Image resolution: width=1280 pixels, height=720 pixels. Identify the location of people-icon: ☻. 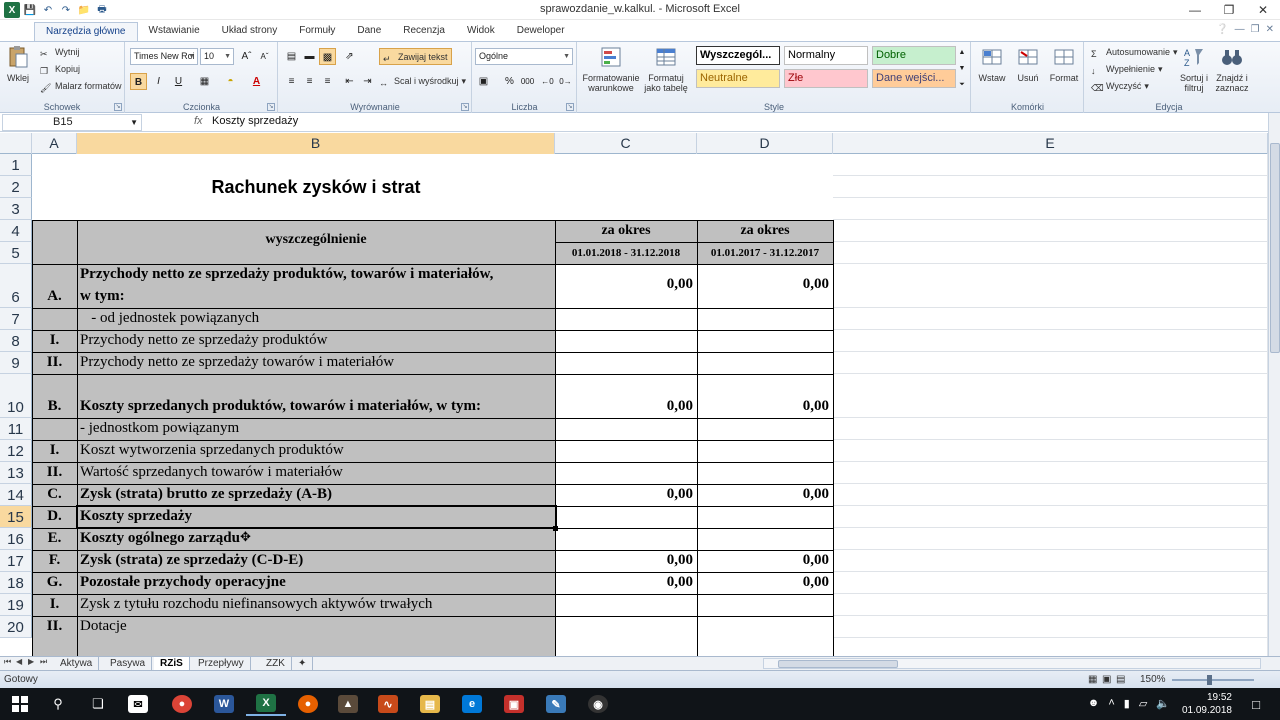
(1094, 703).